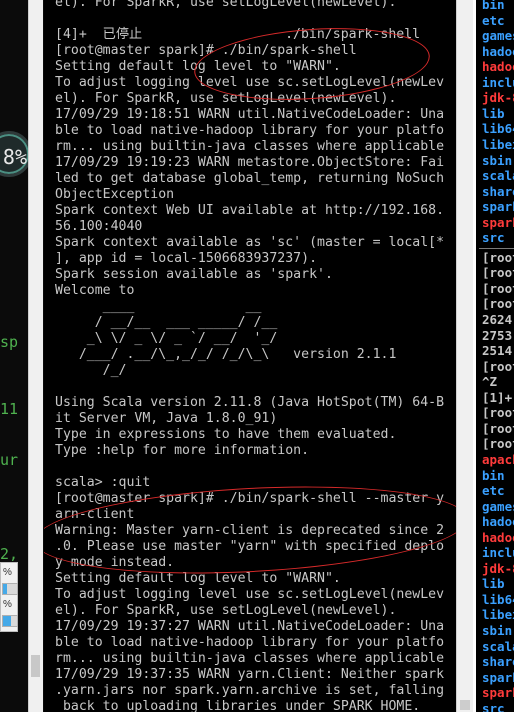 Image resolution: width=514 pixels, height=712 pixels. What do you see at coordinates (465, 705) in the screenshot?
I see `terminal-scrollbar-thumb` at bounding box center [465, 705].